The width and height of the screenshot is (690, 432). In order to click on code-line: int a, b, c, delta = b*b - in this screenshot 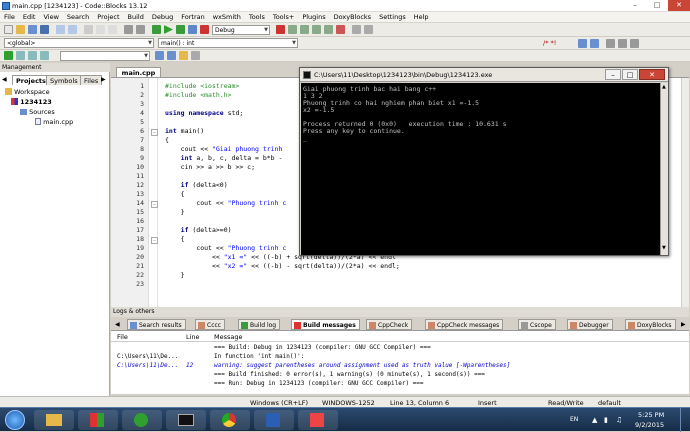, I will do `click(224, 158)`.